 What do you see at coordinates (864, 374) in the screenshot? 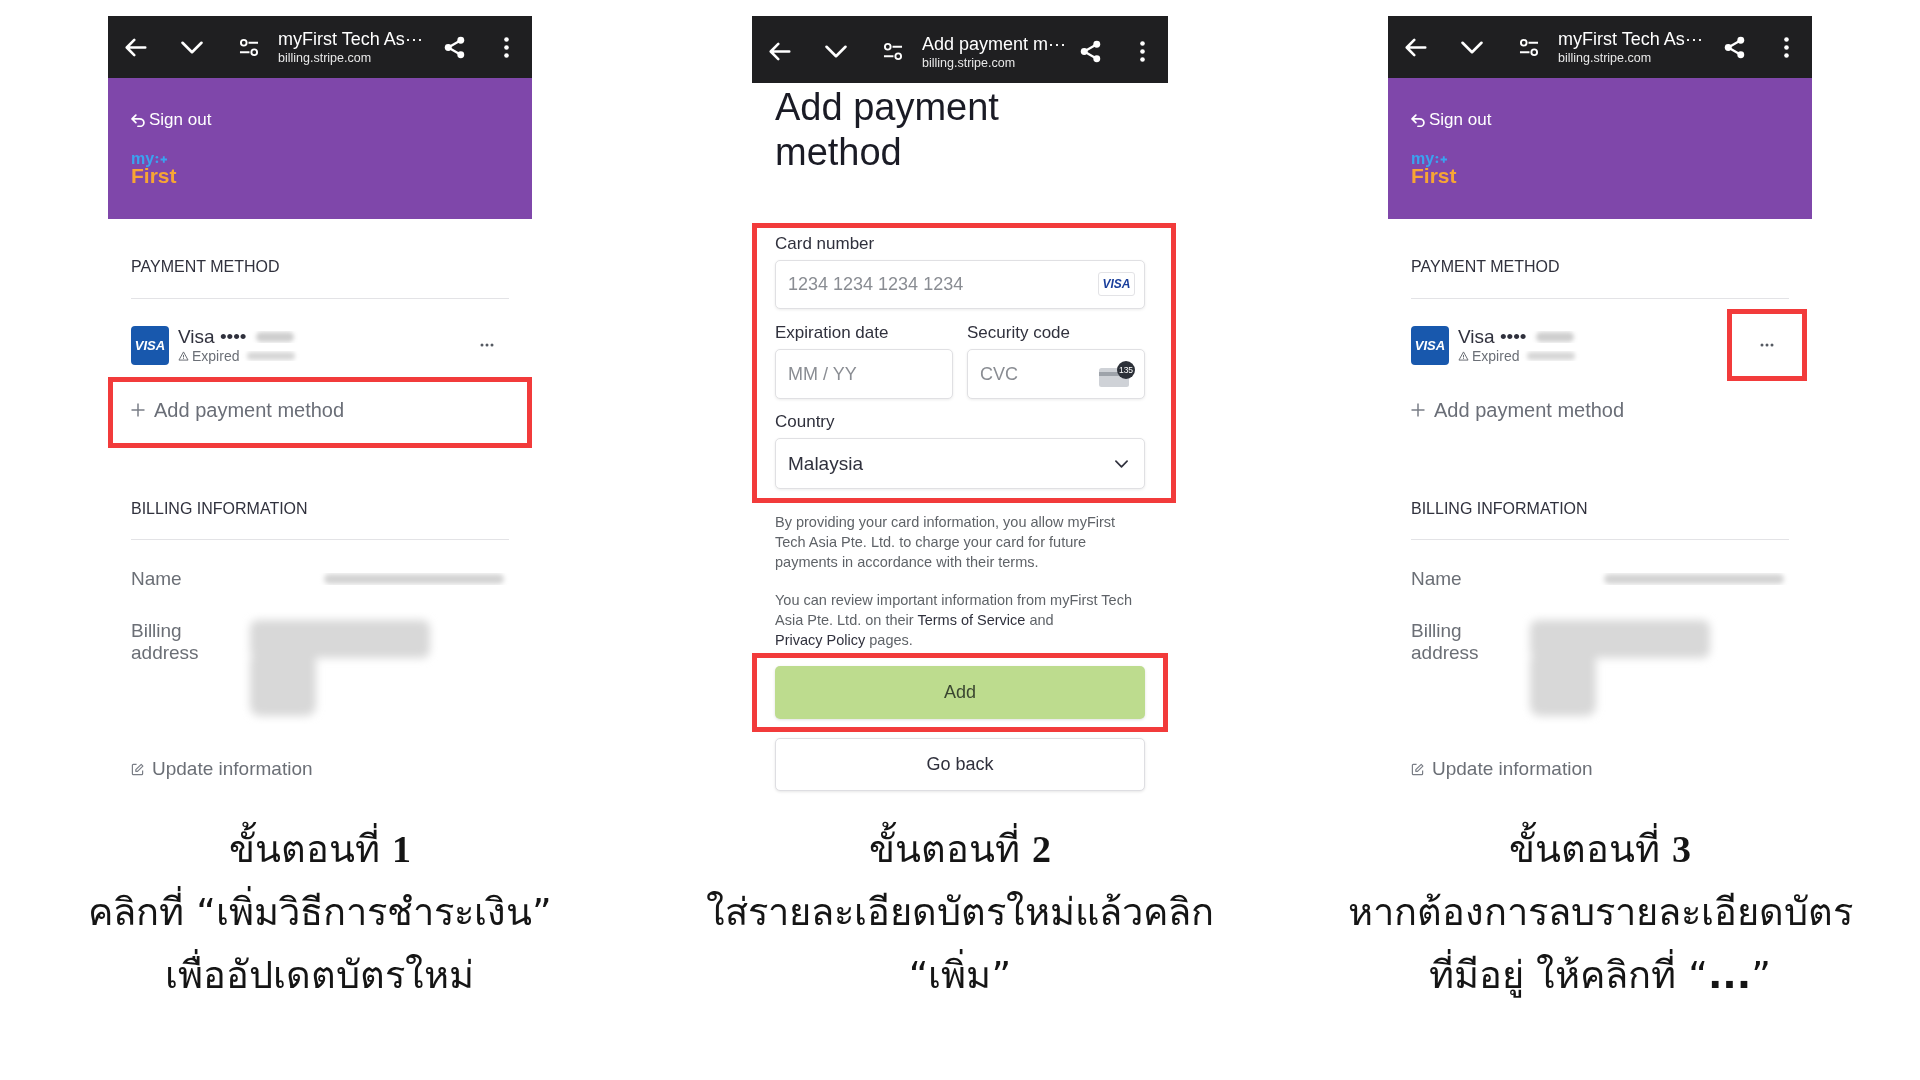
I see `expiration-date-field: MM / YY` at bounding box center [864, 374].